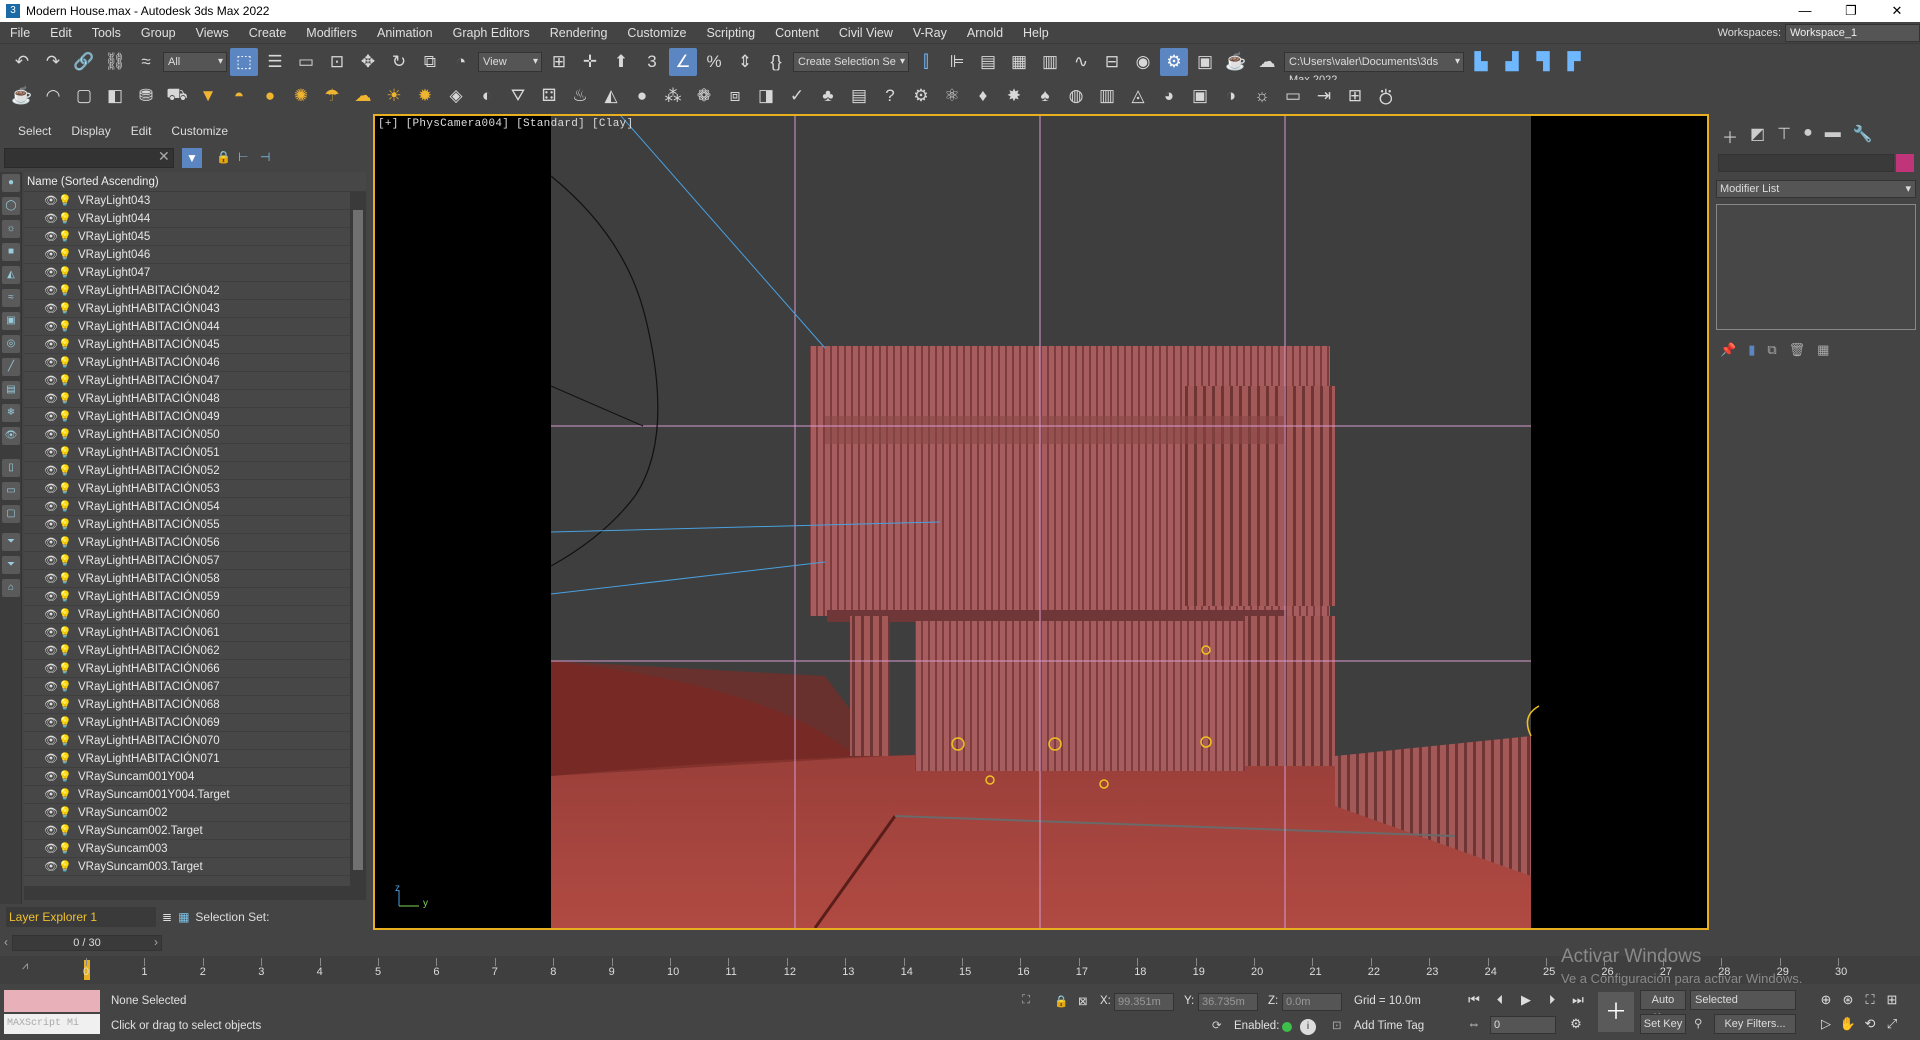 This screenshot has width=1920, height=1040. Describe the element at coordinates (550, 124) in the screenshot. I see `viewport-standard-label: [Standard]` at that location.